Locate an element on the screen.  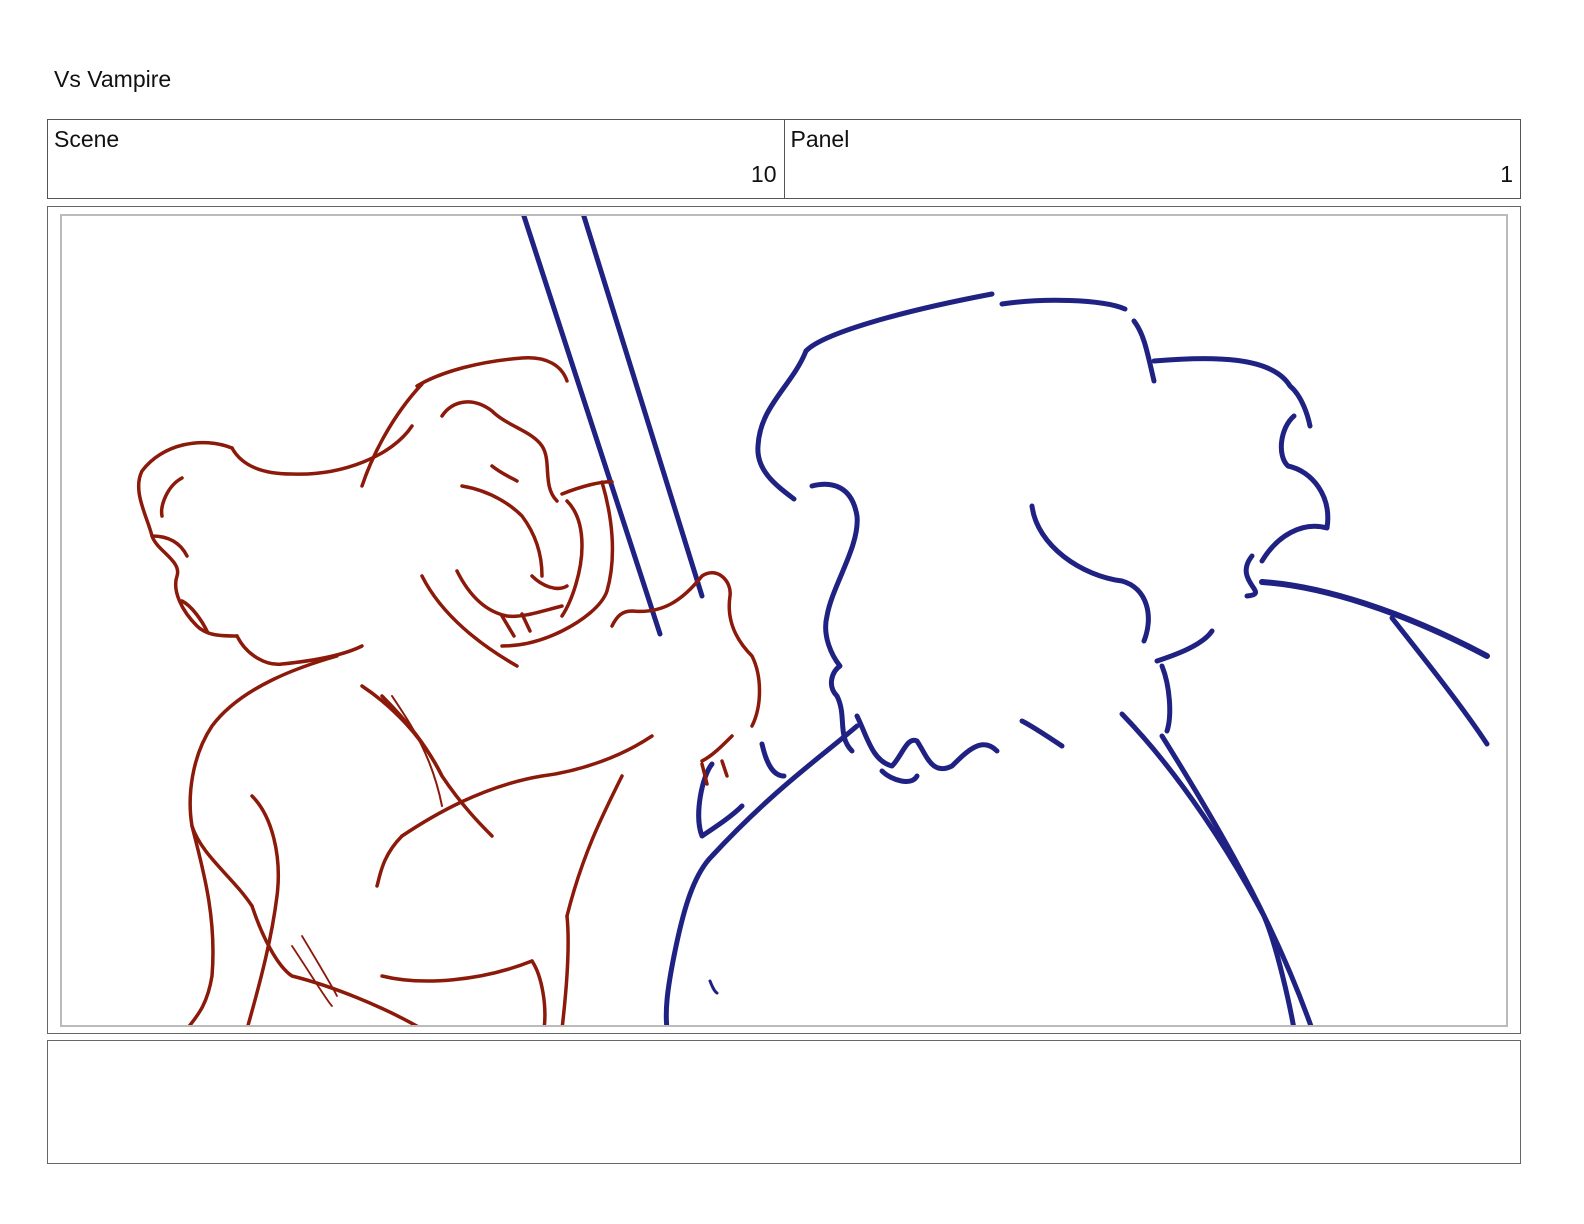
panel-header: Scene 10 Panel 1 is located at coordinates (784, 159).